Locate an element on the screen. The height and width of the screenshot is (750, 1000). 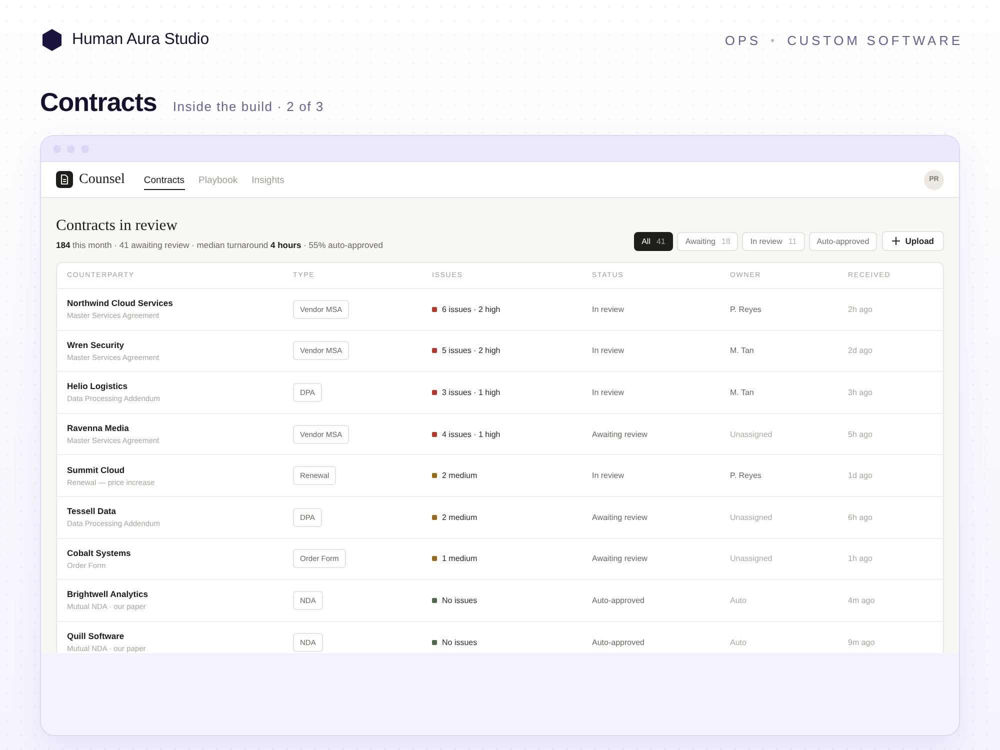
counterparty-name: Quill Software is located at coordinates (95, 636).